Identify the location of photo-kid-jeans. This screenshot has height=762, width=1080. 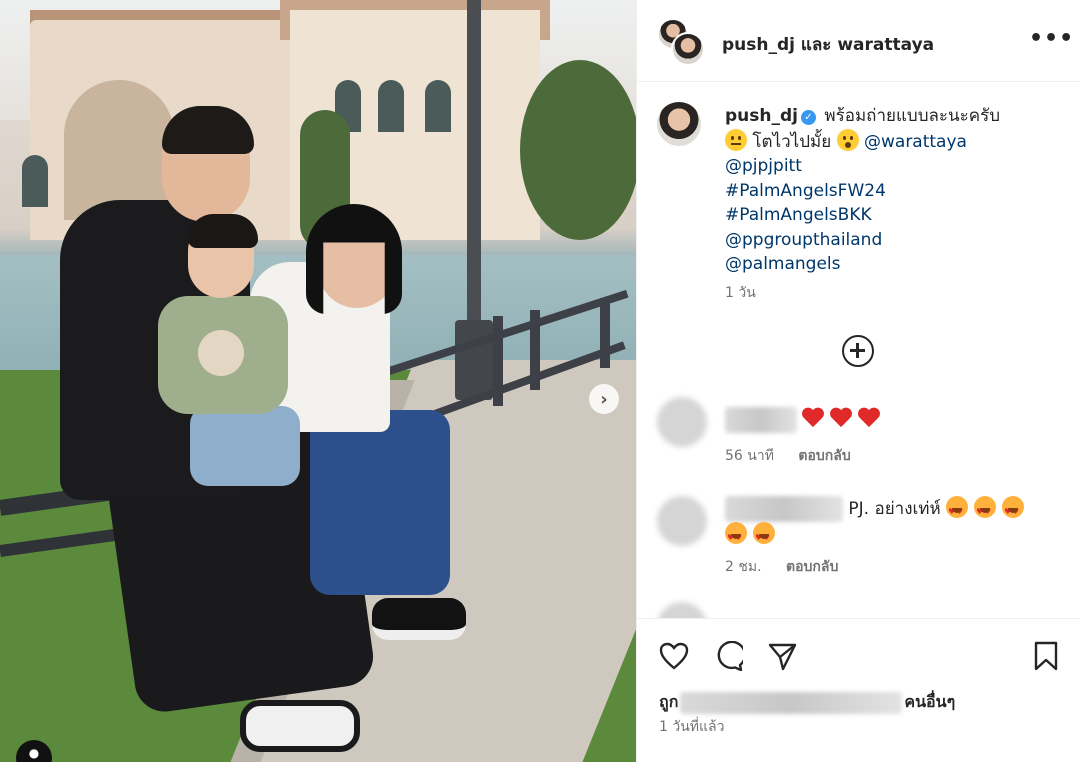
(245, 446).